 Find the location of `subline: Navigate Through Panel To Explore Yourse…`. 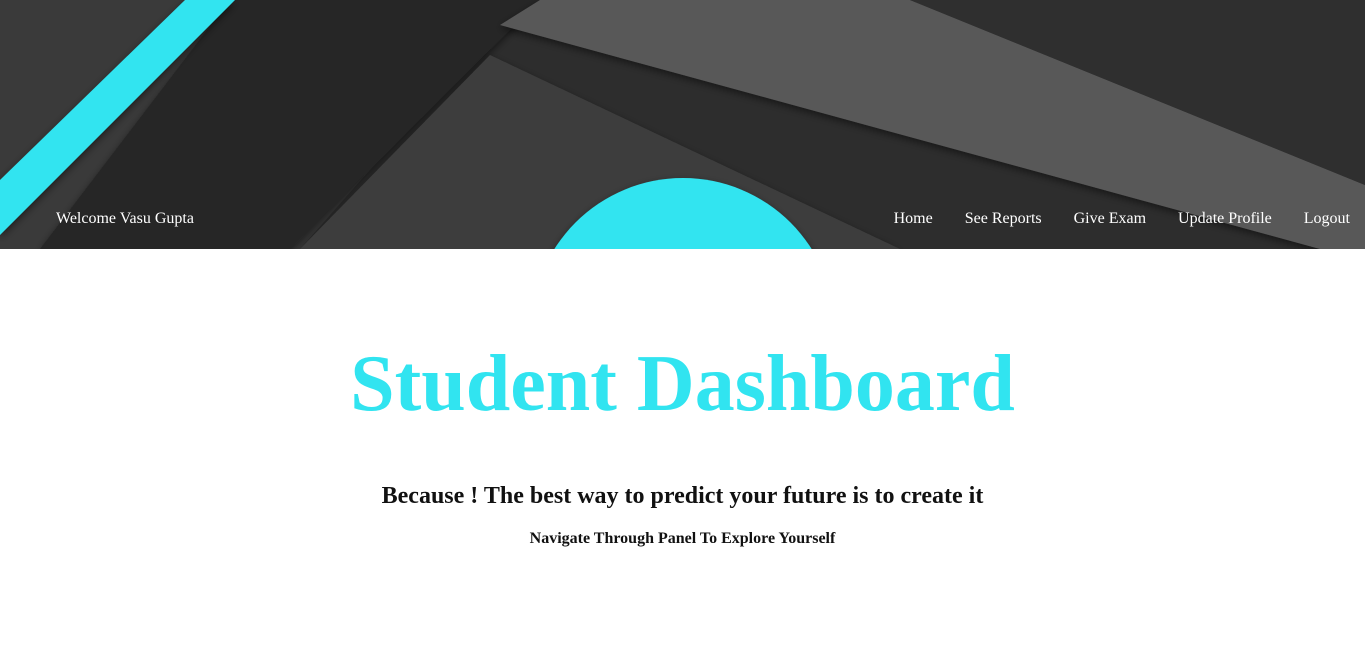

subline: Navigate Through Panel To Explore Yourse… is located at coordinates (682, 538).